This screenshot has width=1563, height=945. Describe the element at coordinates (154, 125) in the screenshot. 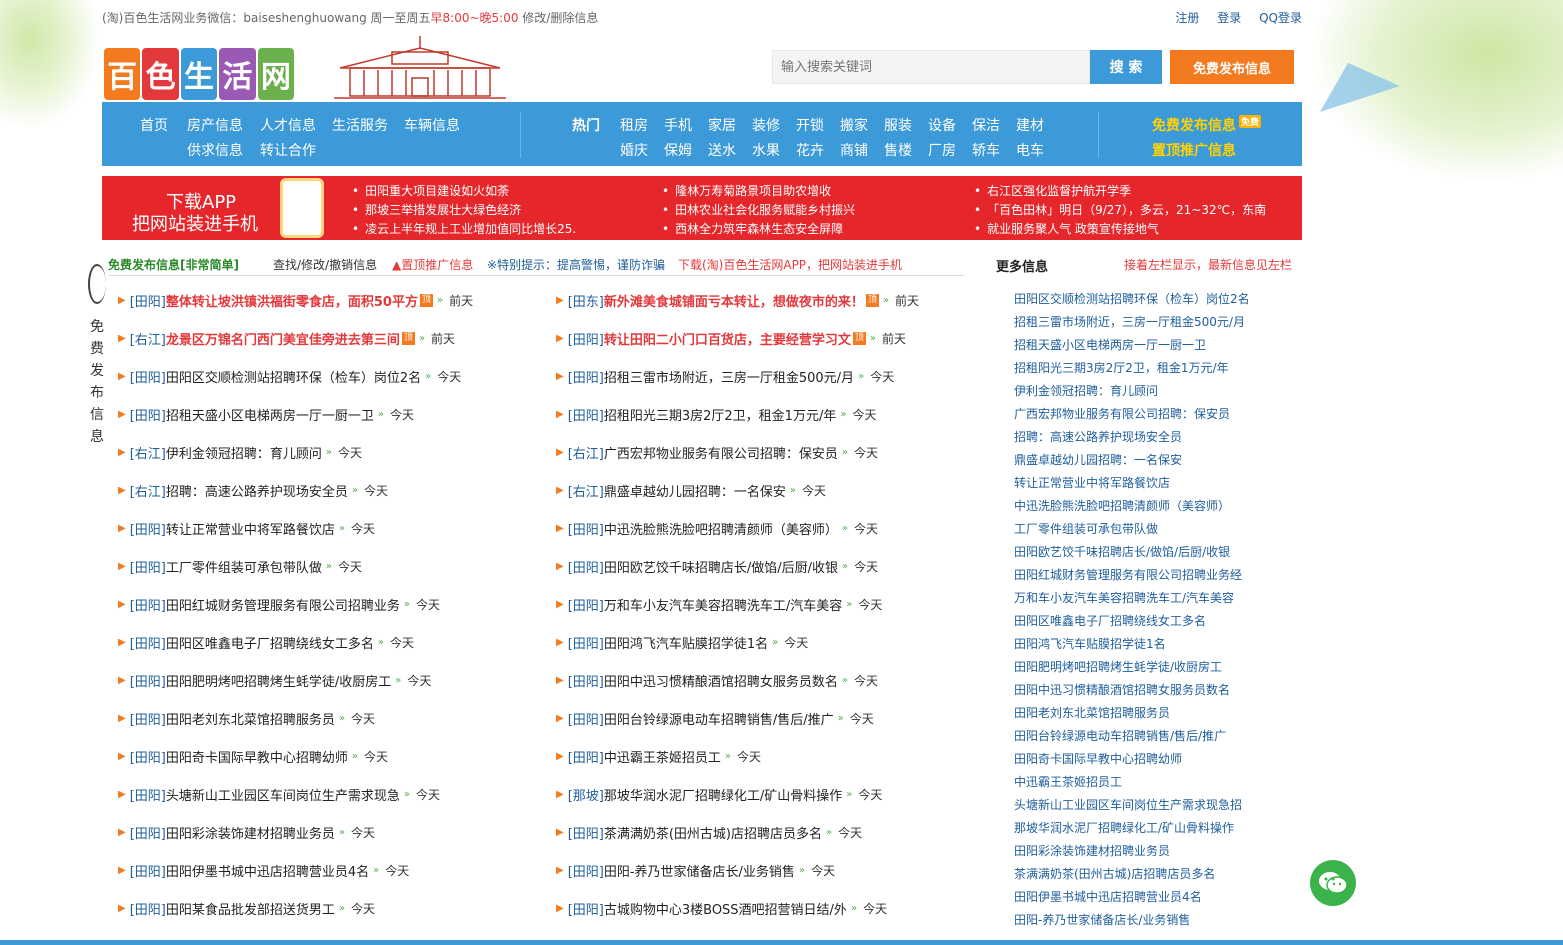

I see `nav-item: 首页` at that location.